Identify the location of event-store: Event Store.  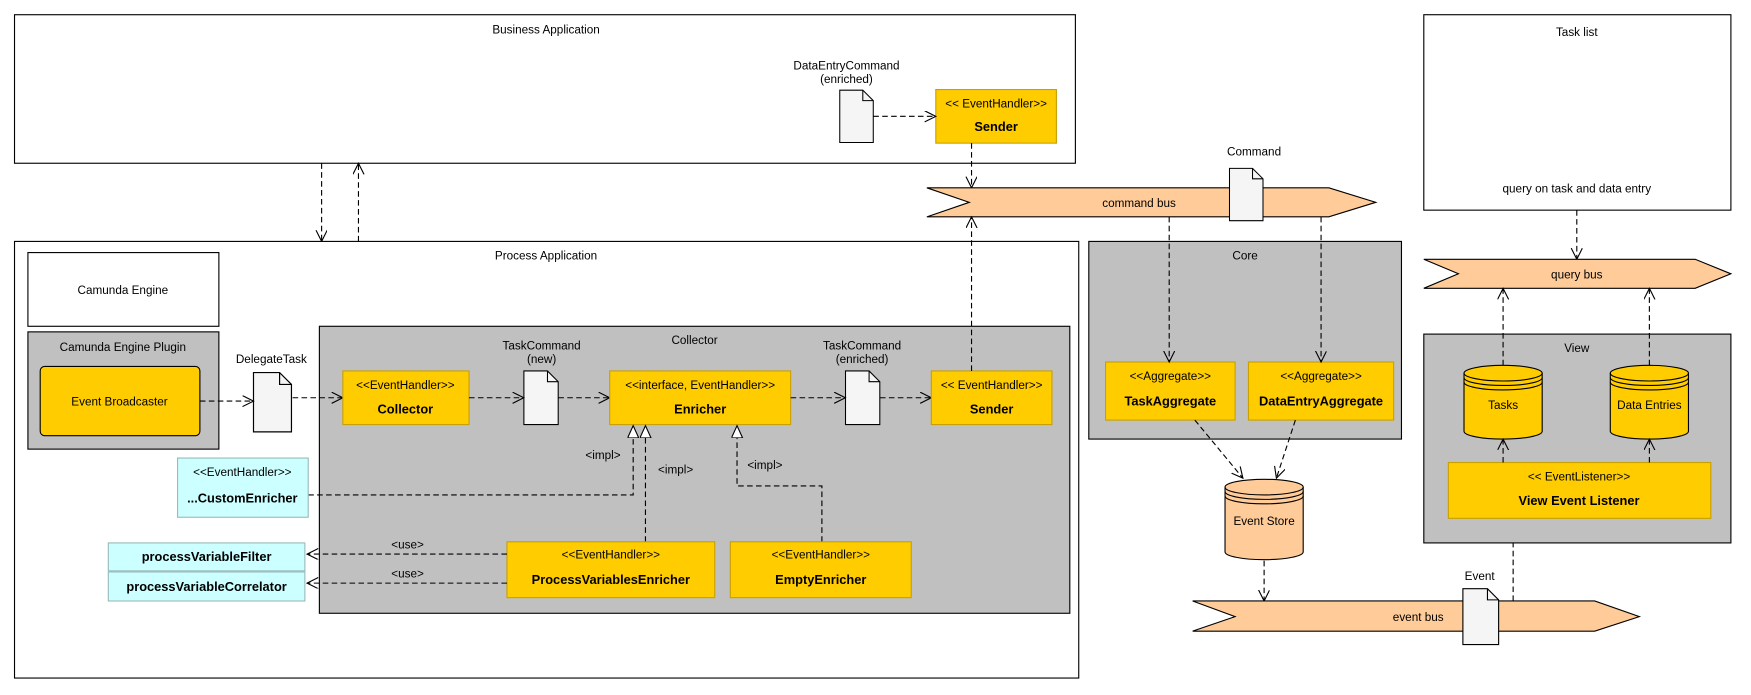
(1264, 519).